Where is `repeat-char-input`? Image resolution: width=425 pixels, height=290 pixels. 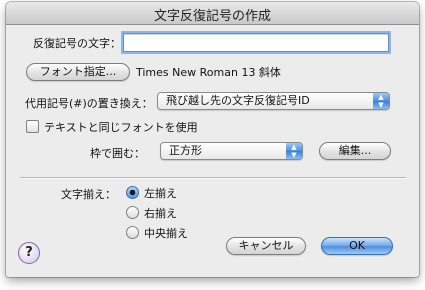 repeat-char-input is located at coordinates (256, 42).